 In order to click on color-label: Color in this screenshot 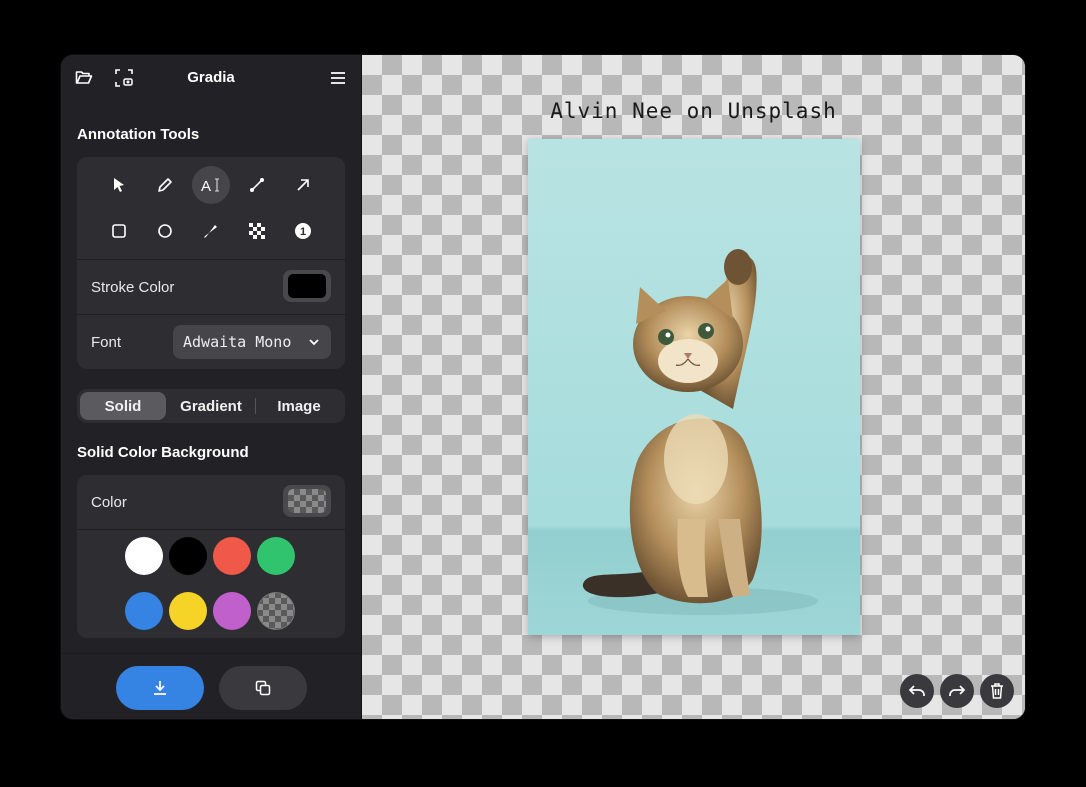, I will do `click(109, 502)`.